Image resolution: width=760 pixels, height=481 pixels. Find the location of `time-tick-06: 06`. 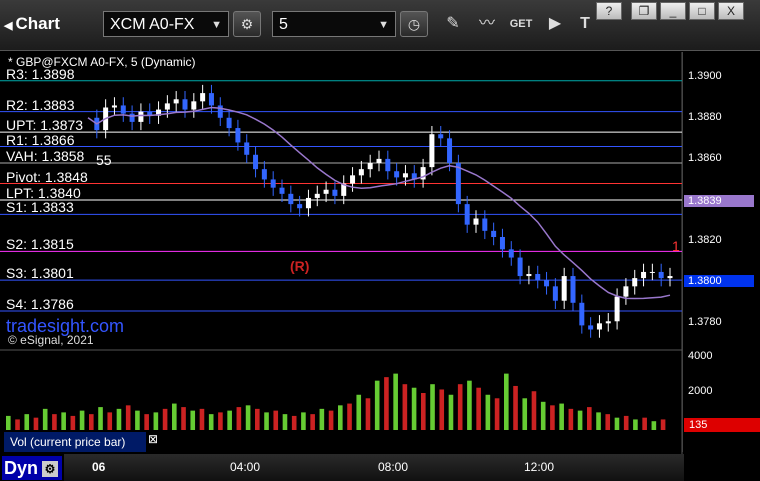

time-tick-06: 06 is located at coordinates (99, 467).